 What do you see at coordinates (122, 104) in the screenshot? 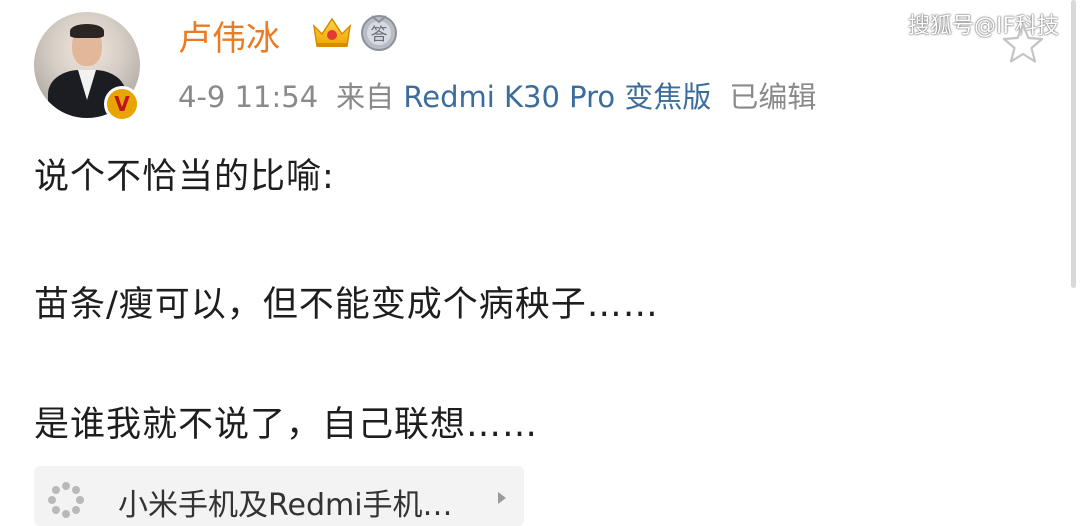
I see `verified-badge-icon: V` at bounding box center [122, 104].